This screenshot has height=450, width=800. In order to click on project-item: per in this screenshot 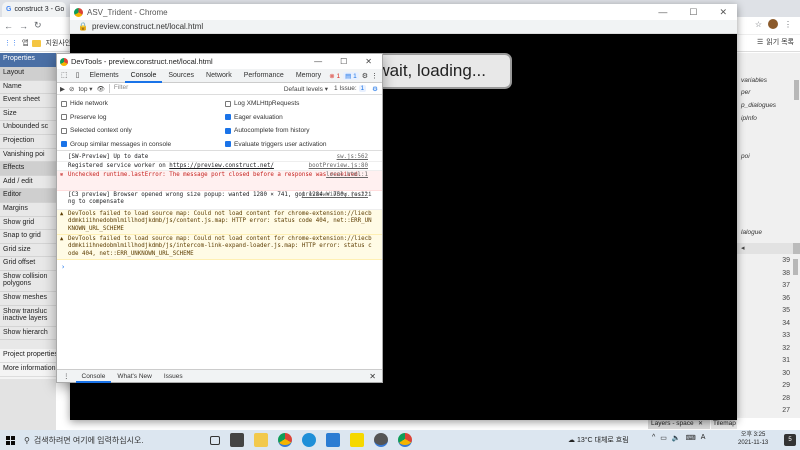, I will do `click(745, 92)`.